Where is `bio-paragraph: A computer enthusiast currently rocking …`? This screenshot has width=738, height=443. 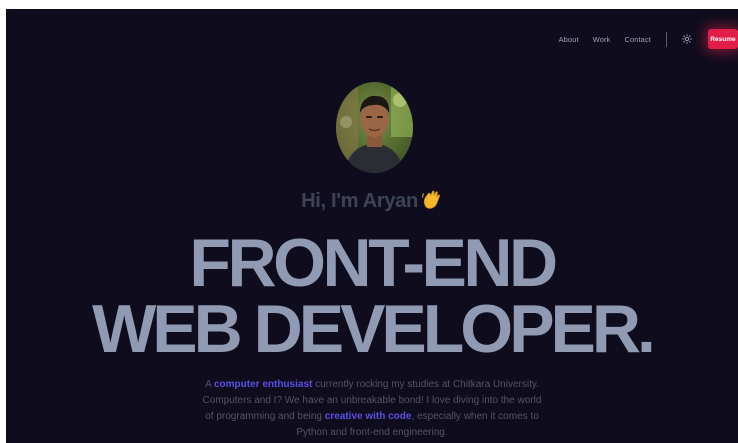
bio-paragraph: A computer enthusiast currently rocking … is located at coordinates (372, 409).